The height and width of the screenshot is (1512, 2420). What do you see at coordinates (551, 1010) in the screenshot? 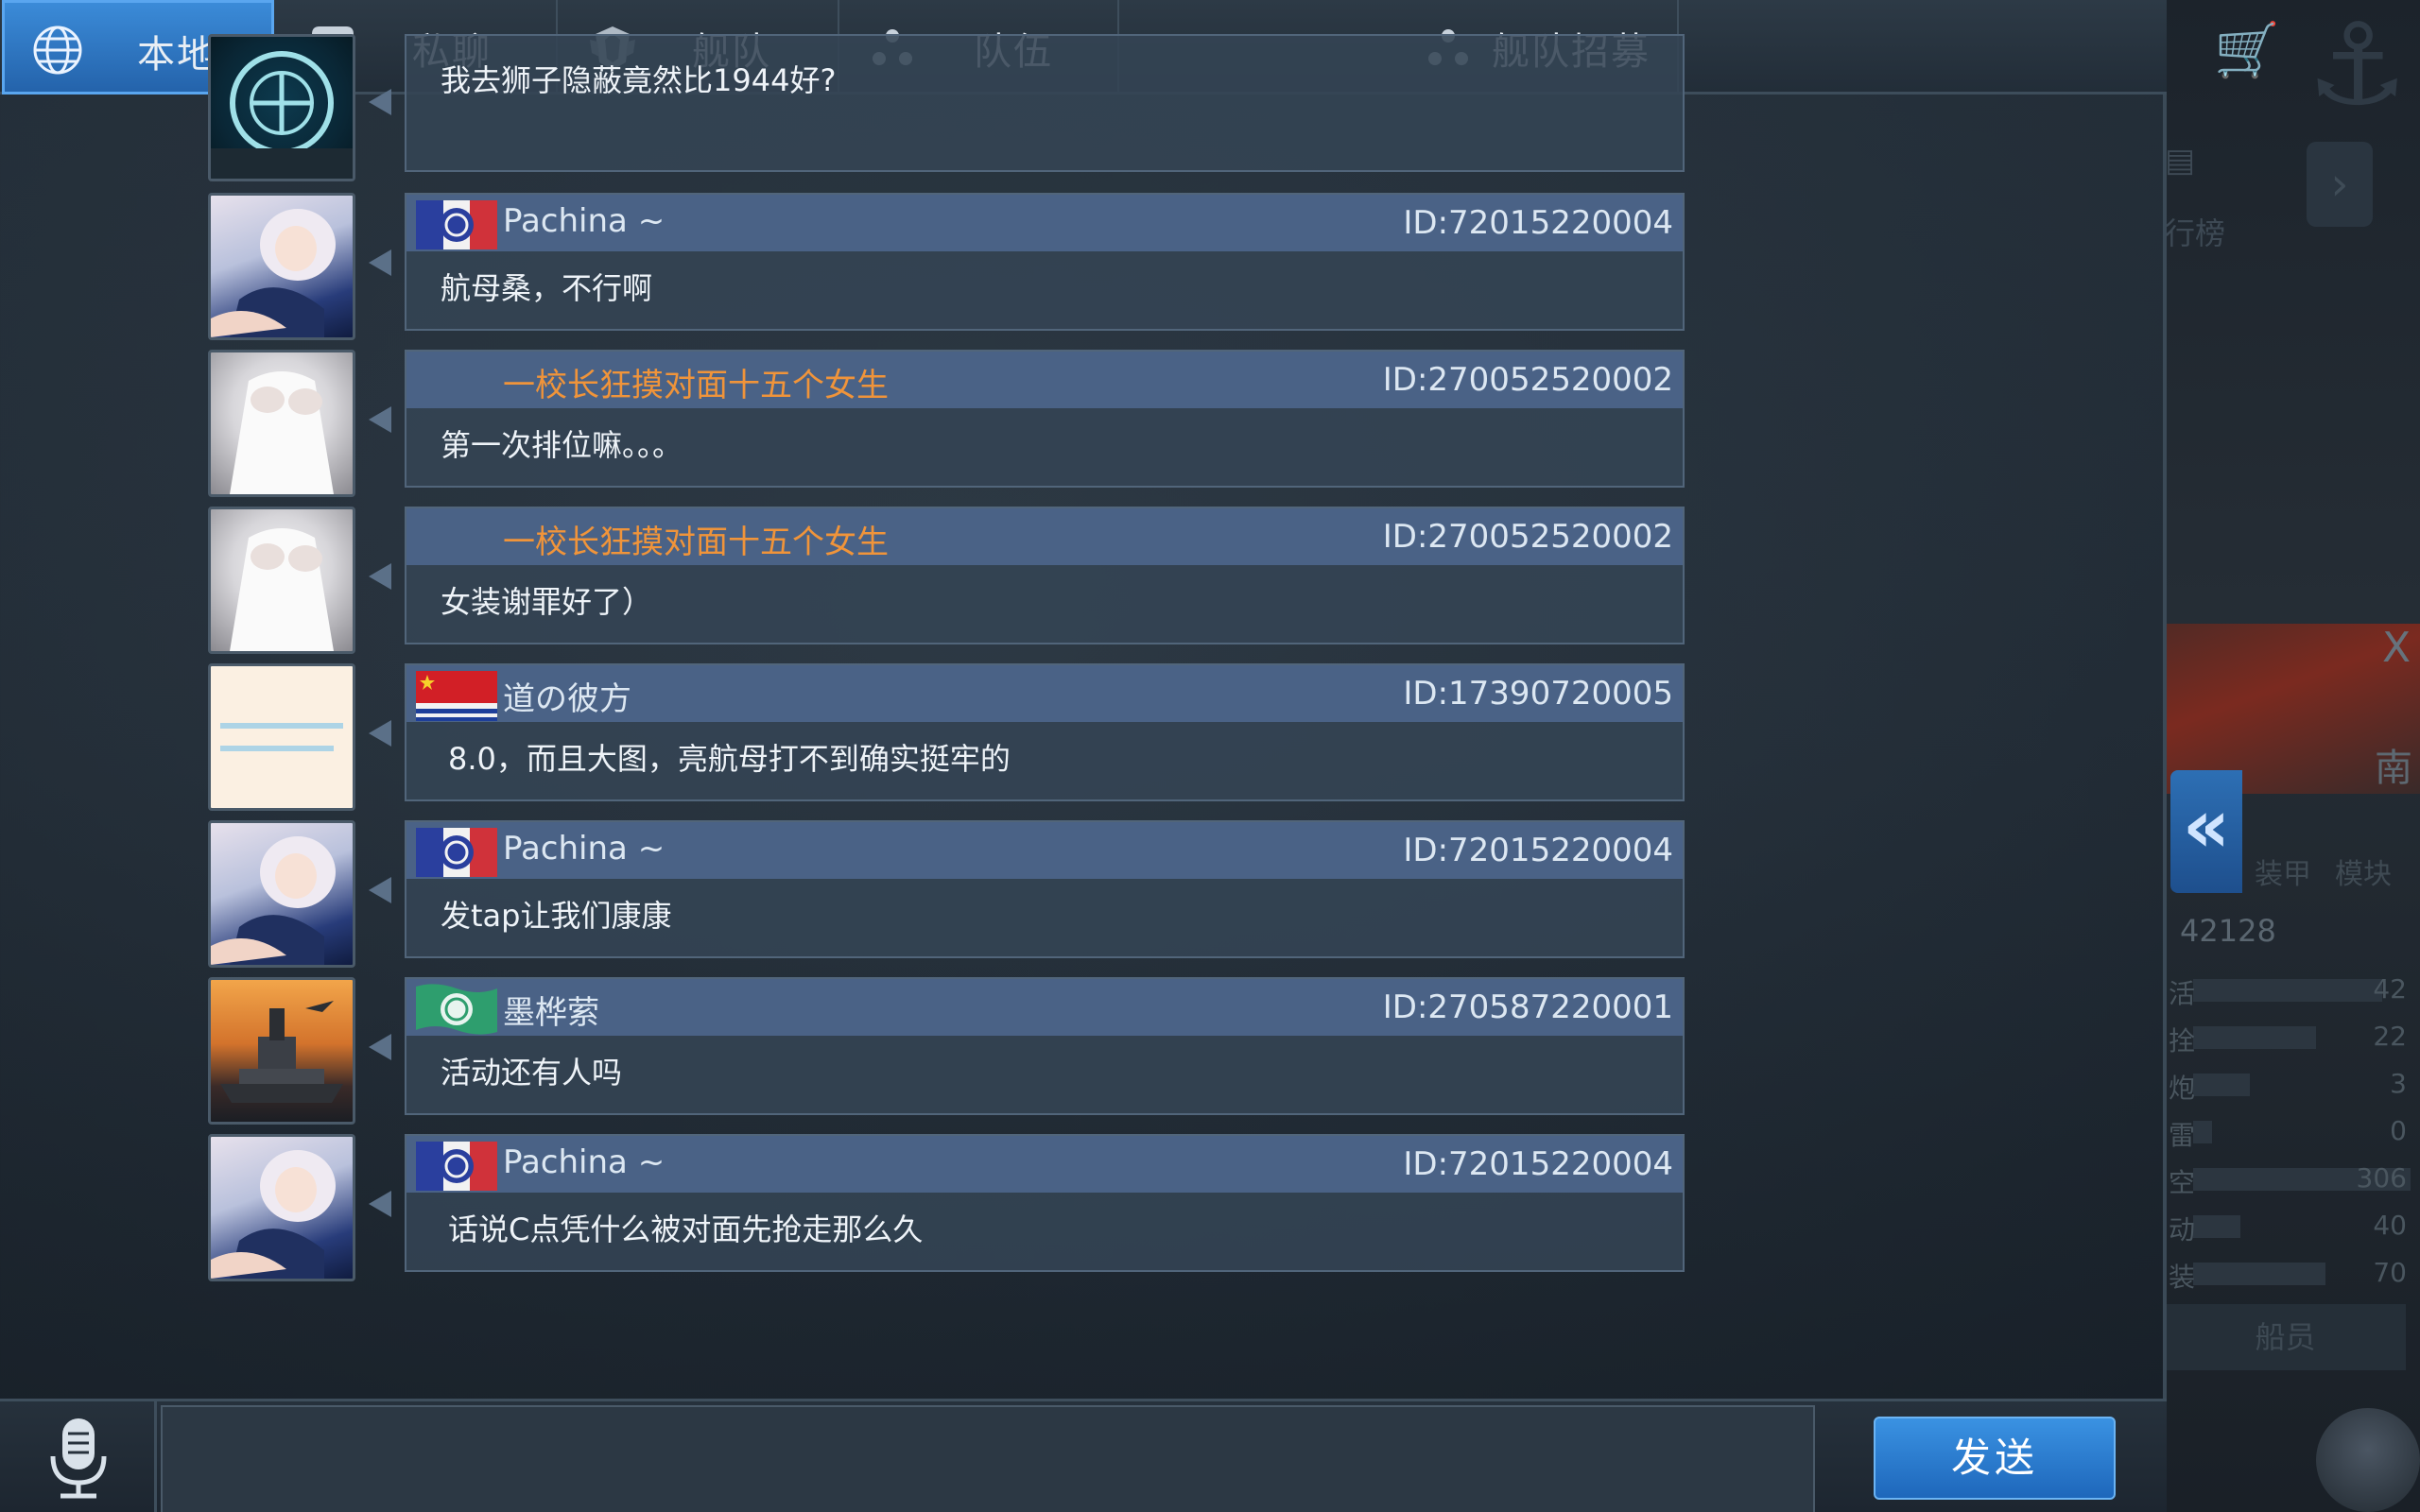
I see `sender-name: 墨桦萦` at bounding box center [551, 1010].